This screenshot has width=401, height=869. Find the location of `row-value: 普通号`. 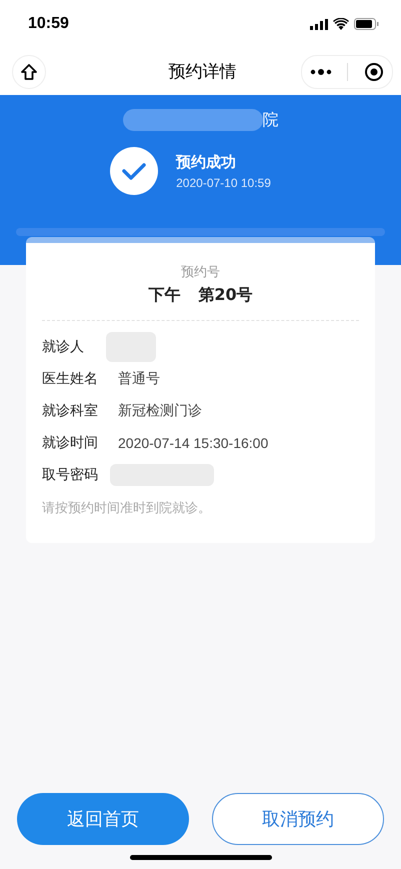

row-value: 普通号 is located at coordinates (139, 379).